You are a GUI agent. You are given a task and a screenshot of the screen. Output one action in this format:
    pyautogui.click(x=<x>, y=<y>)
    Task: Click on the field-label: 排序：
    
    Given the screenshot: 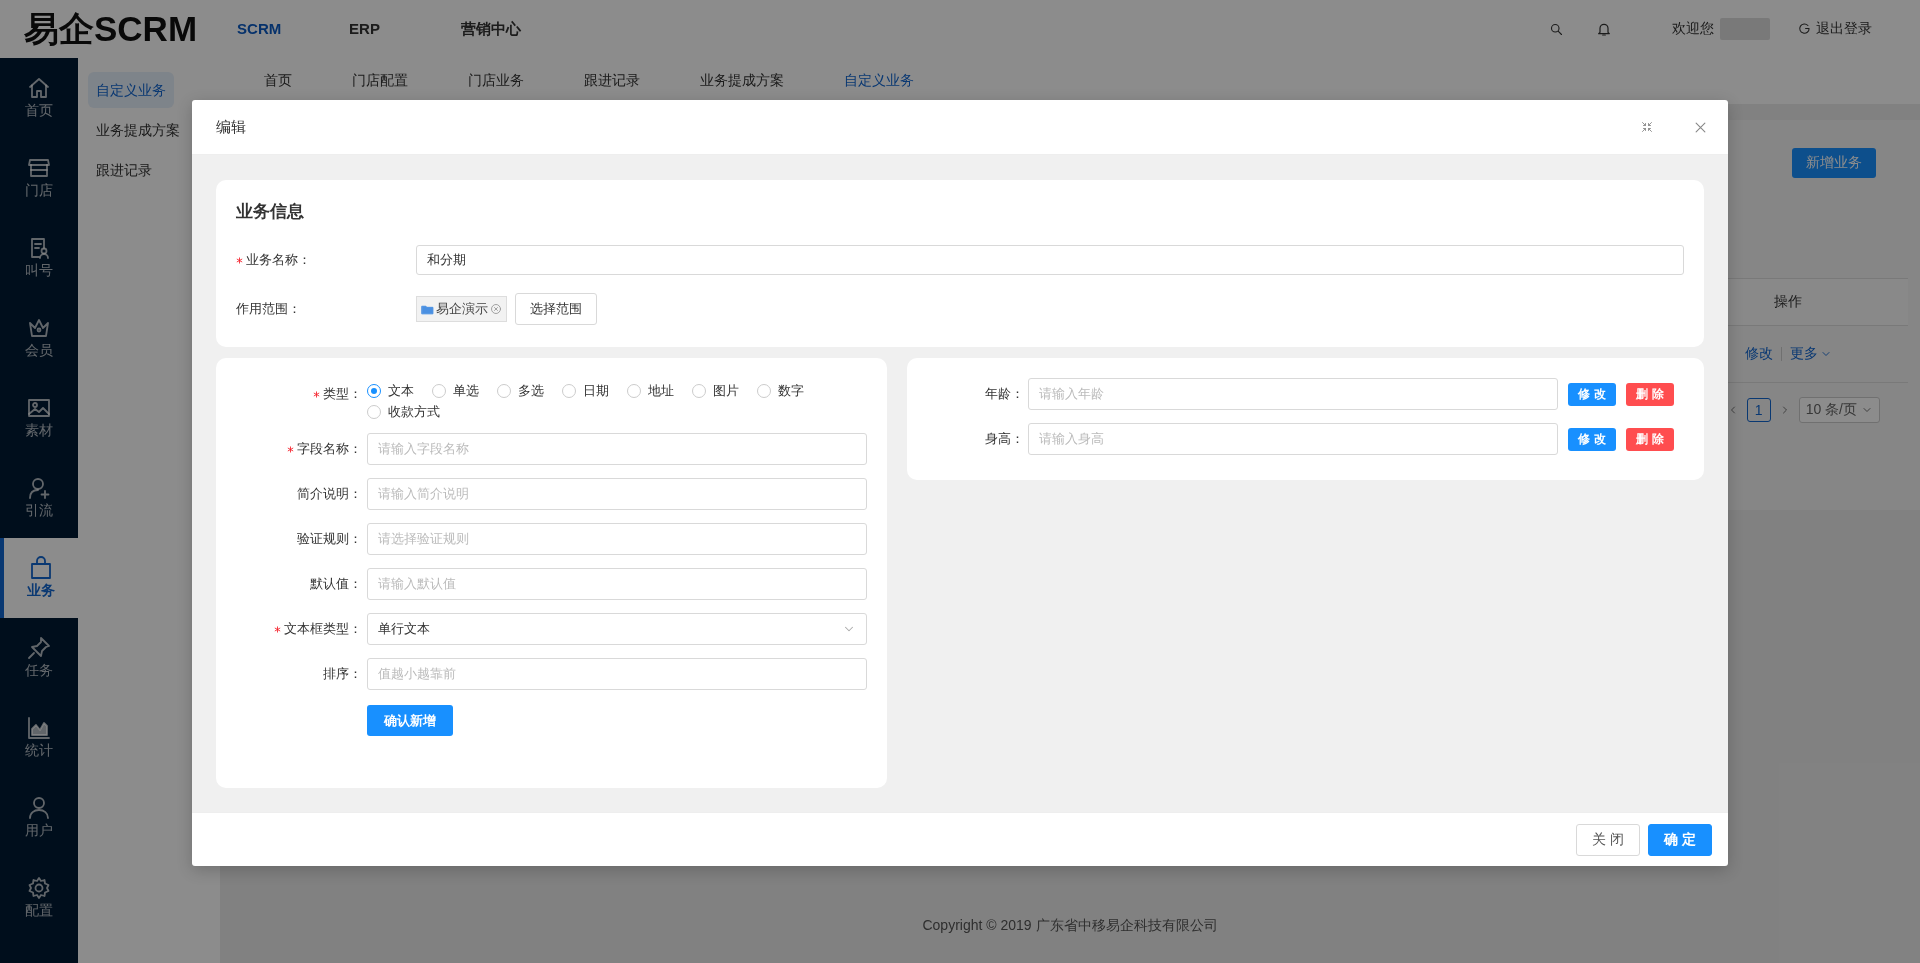 What is the action you would take?
    pyautogui.click(x=342, y=674)
    